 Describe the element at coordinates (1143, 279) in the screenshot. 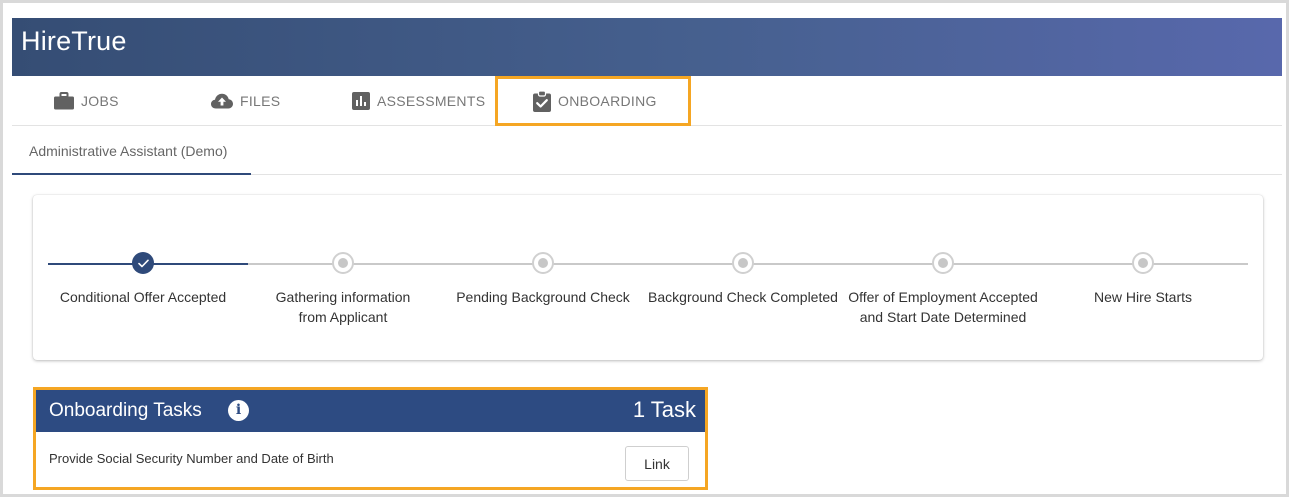

I see `step-new-hire-starts: New Hire Starts` at that location.